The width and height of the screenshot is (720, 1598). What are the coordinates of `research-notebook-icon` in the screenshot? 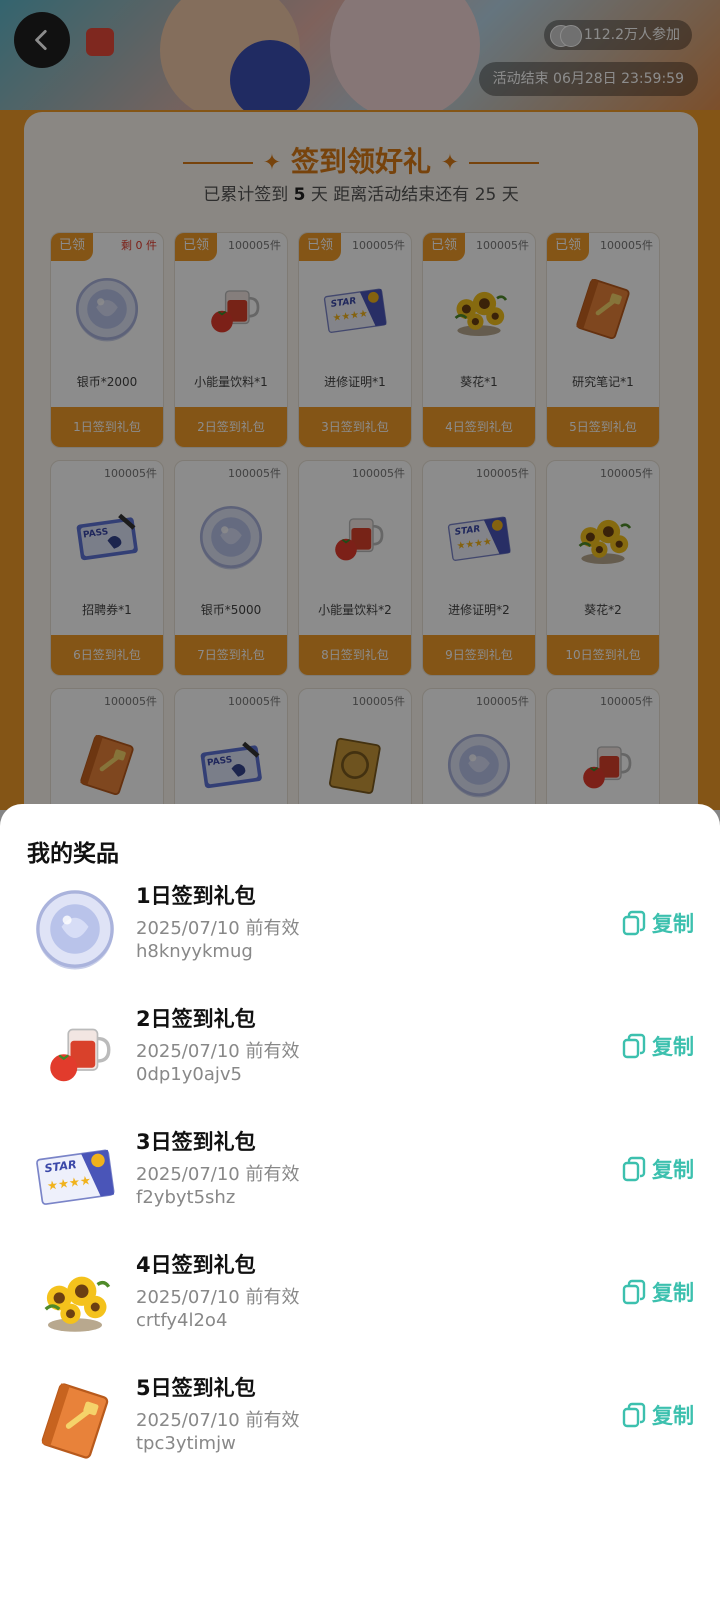 It's located at (75, 1421).